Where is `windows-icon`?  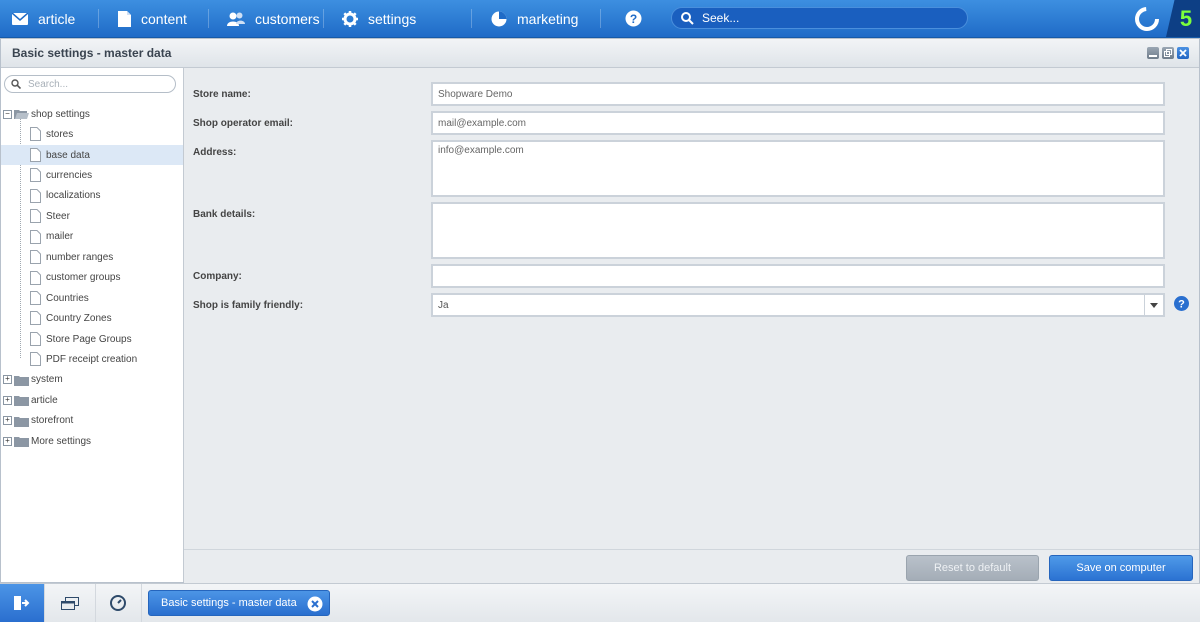
windows-icon is located at coordinates (69, 603).